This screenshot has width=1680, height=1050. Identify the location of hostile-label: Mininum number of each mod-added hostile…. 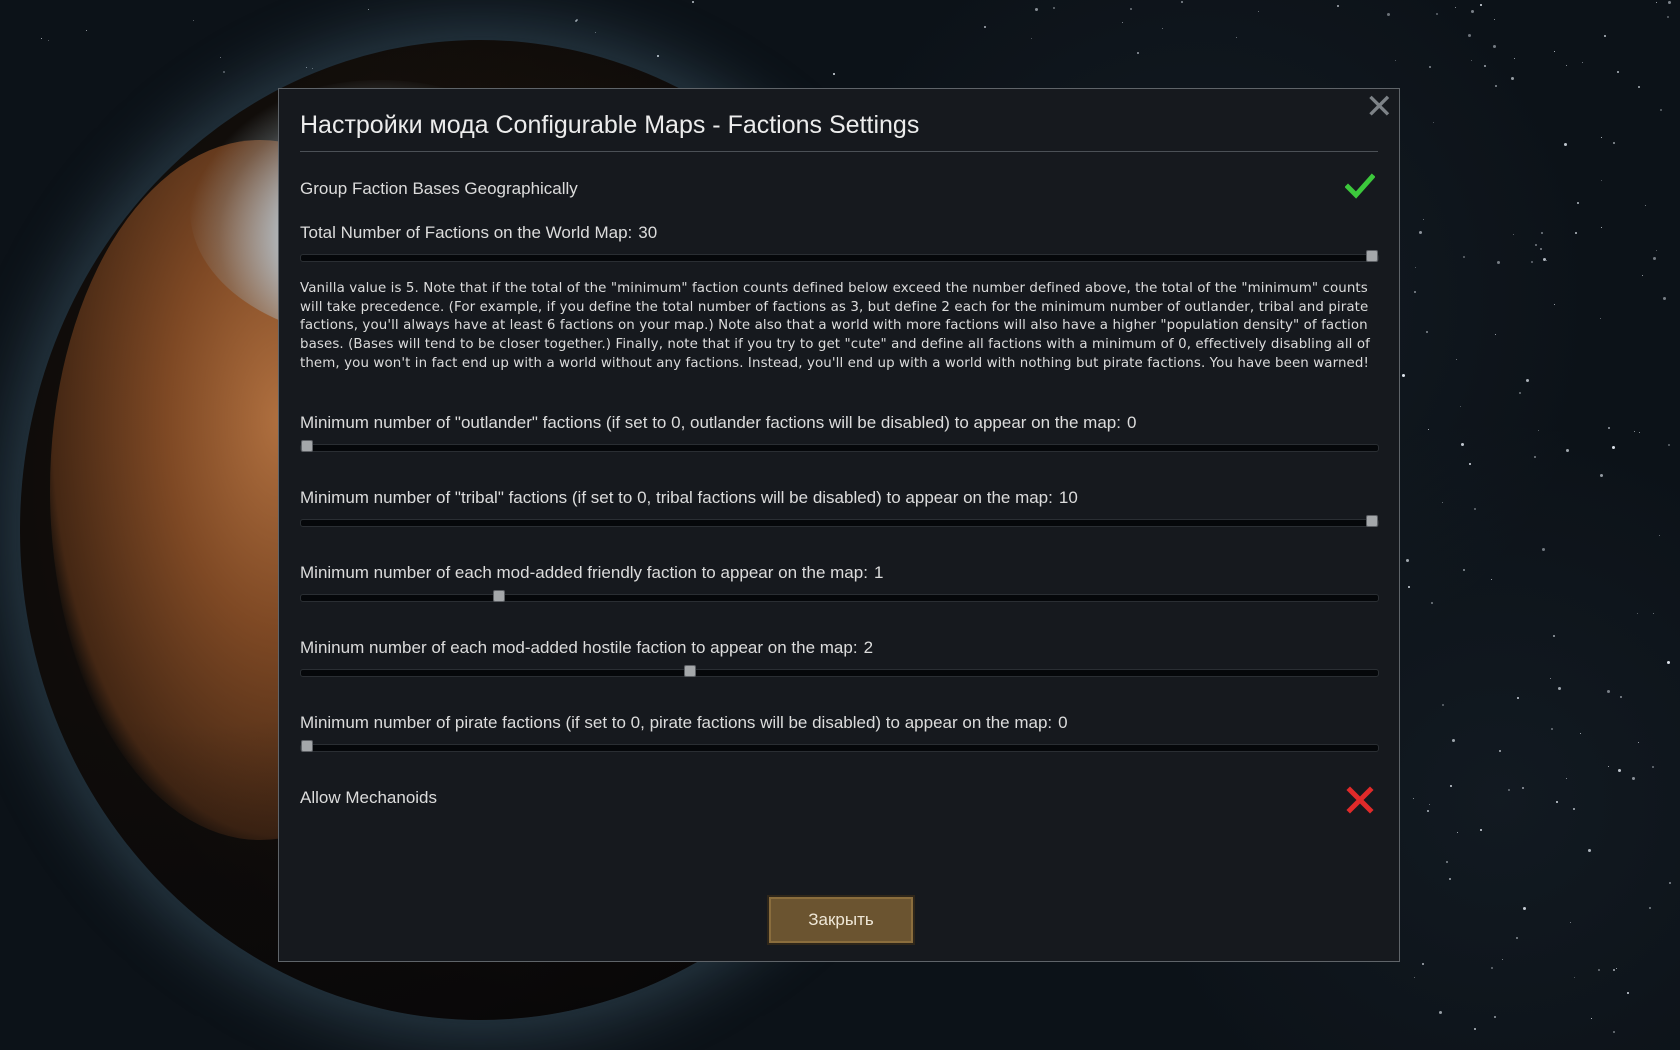
(587, 647).